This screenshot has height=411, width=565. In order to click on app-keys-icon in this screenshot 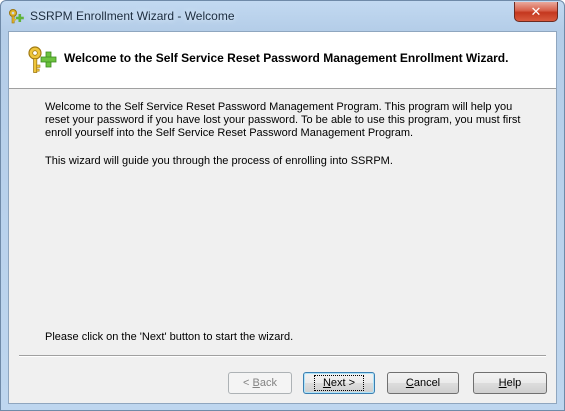, I will do `click(16, 16)`.